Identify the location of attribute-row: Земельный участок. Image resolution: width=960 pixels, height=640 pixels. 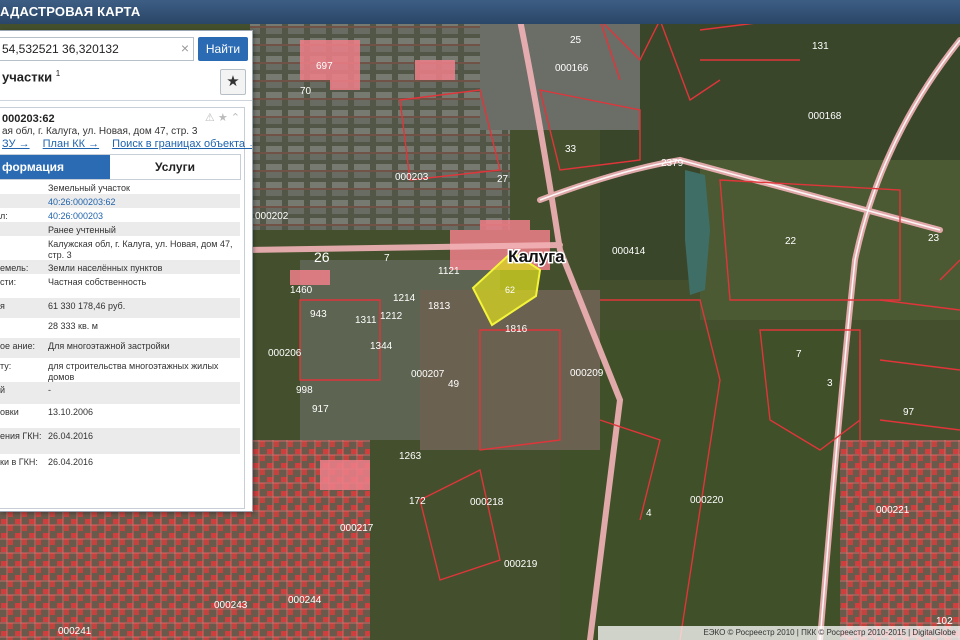
(120, 187).